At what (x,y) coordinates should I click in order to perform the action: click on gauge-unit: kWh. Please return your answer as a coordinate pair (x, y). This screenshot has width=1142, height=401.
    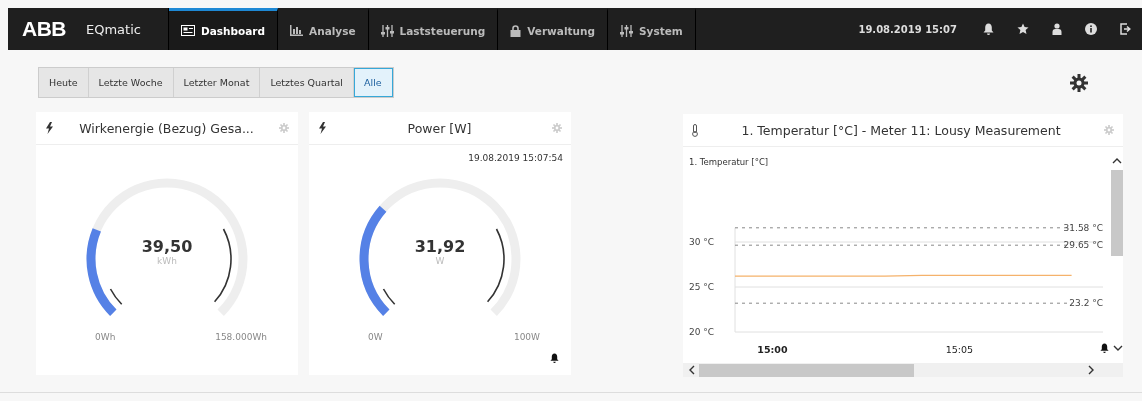
    Looking at the image, I should click on (167, 261).